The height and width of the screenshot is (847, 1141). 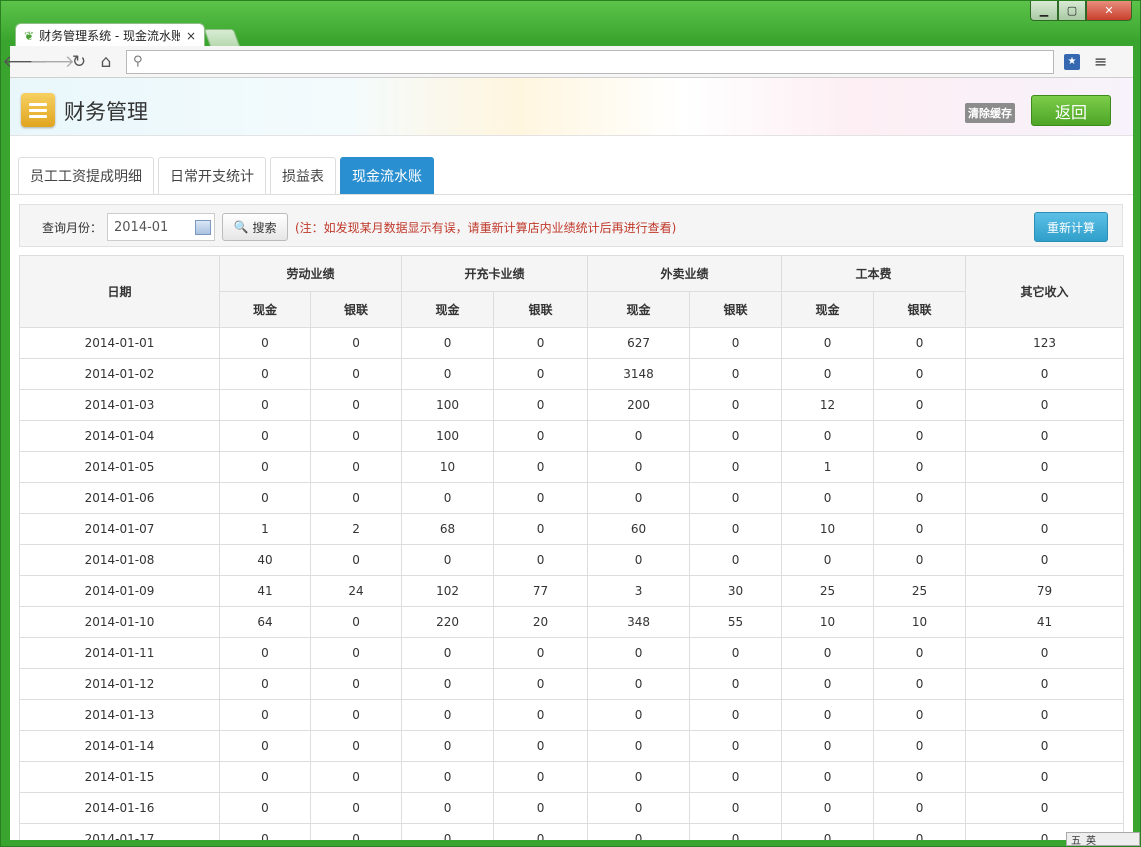 I want to click on close-window-button: ✕, so click(x=1109, y=11).